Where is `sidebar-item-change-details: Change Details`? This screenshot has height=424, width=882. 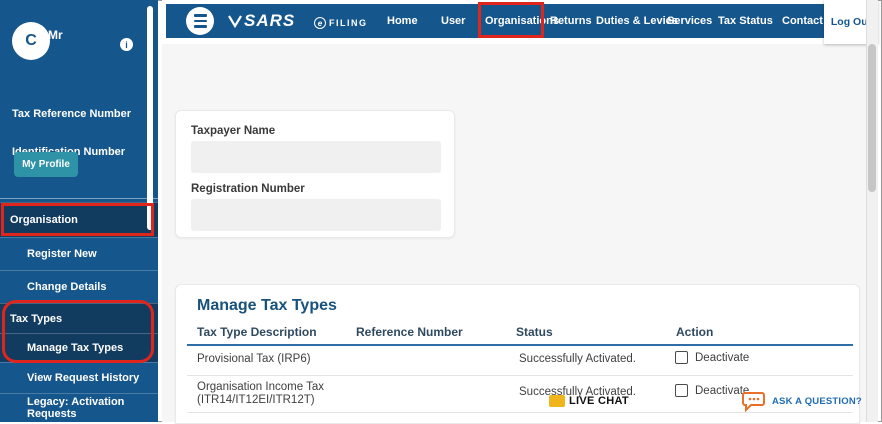 sidebar-item-change-details: Change Details is located at coordinates (79, 286).